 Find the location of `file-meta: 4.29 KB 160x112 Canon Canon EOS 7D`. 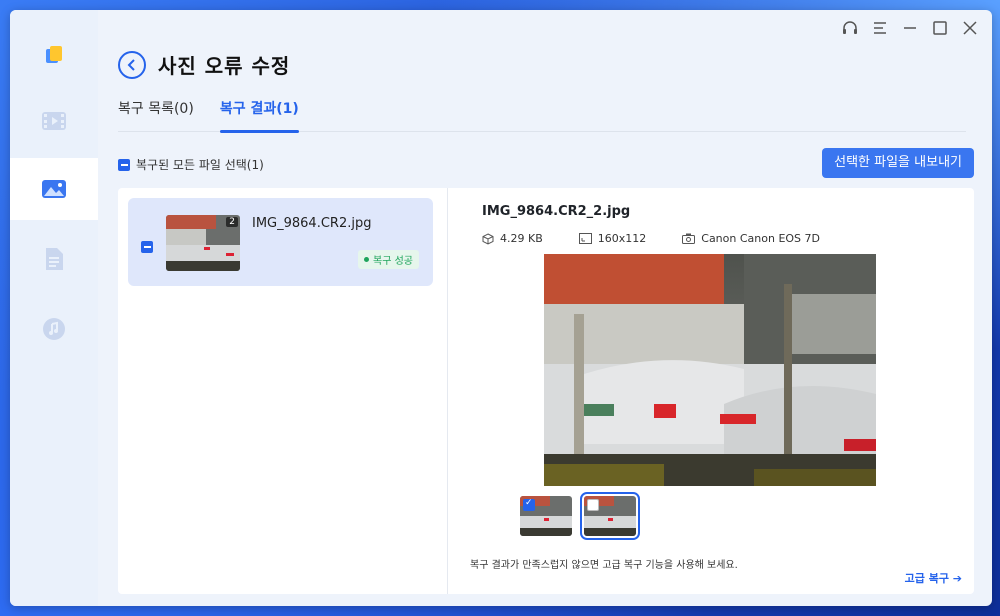

file-meta: 4.29 KB 160x112 Canon Canon EOS 7D is located at coordinates (651, 238).